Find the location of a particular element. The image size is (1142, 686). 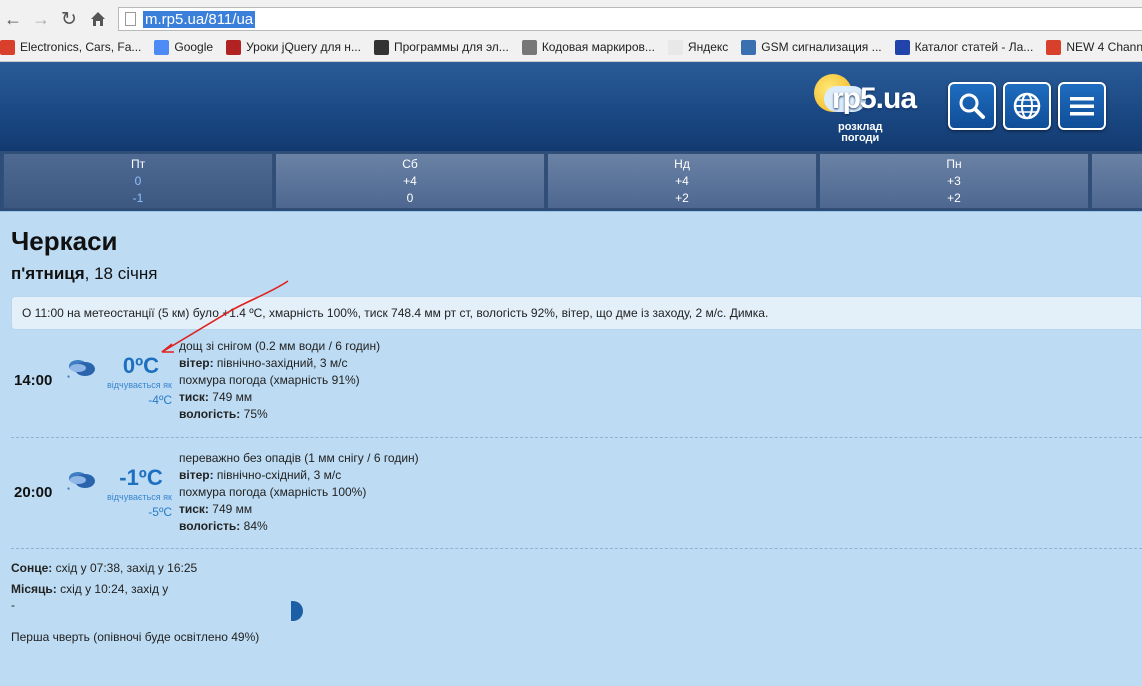

bookmark-item: Яндекс is located at coordinates (698, 47).